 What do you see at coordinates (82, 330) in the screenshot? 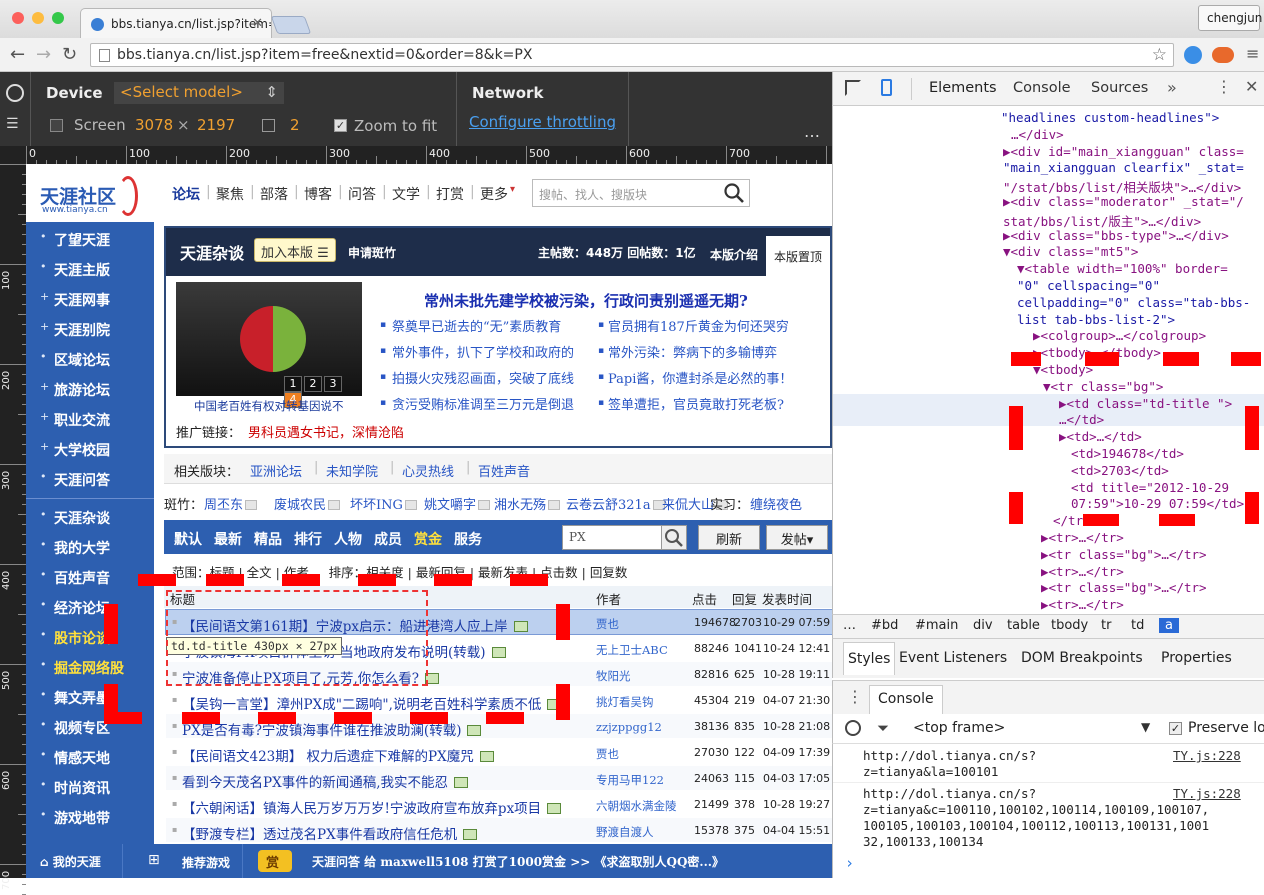
I see `sidebar-item: 天涯别院` at bounding box center [82, 330].